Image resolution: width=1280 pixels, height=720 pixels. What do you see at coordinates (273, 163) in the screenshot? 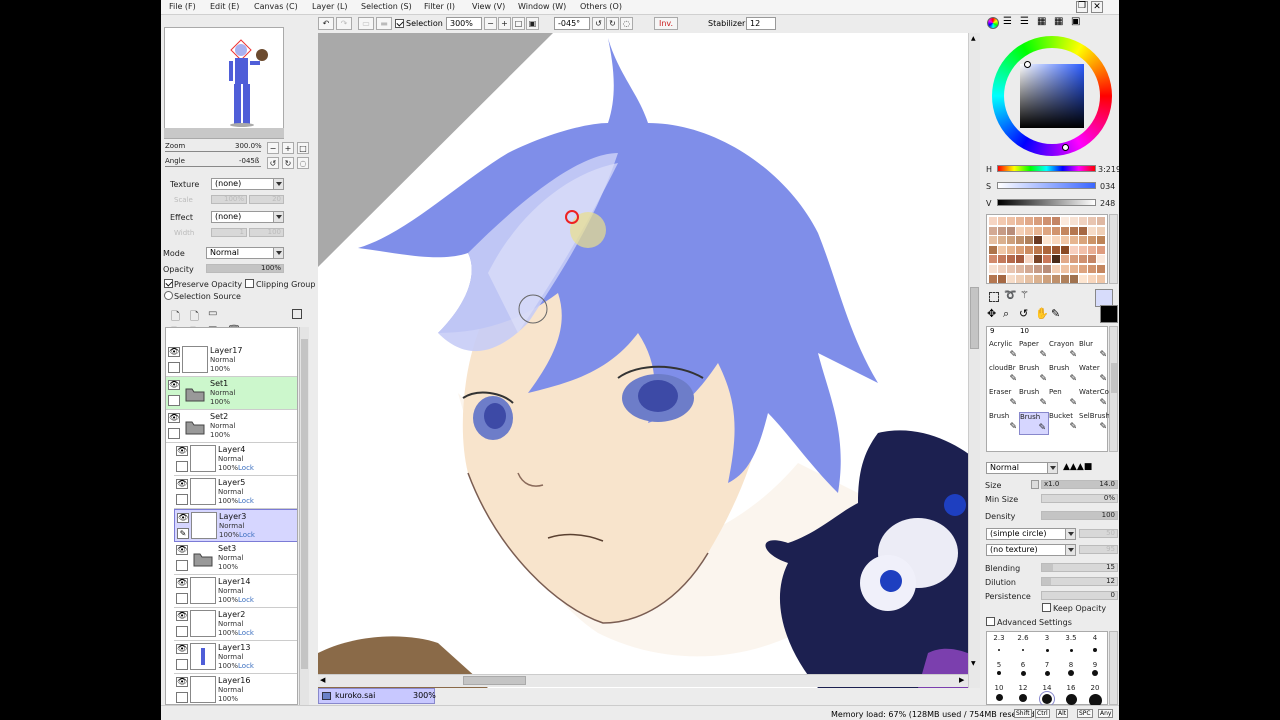
I see `nav-rotate-left-button: ↺` at bounding box center [273, 163].